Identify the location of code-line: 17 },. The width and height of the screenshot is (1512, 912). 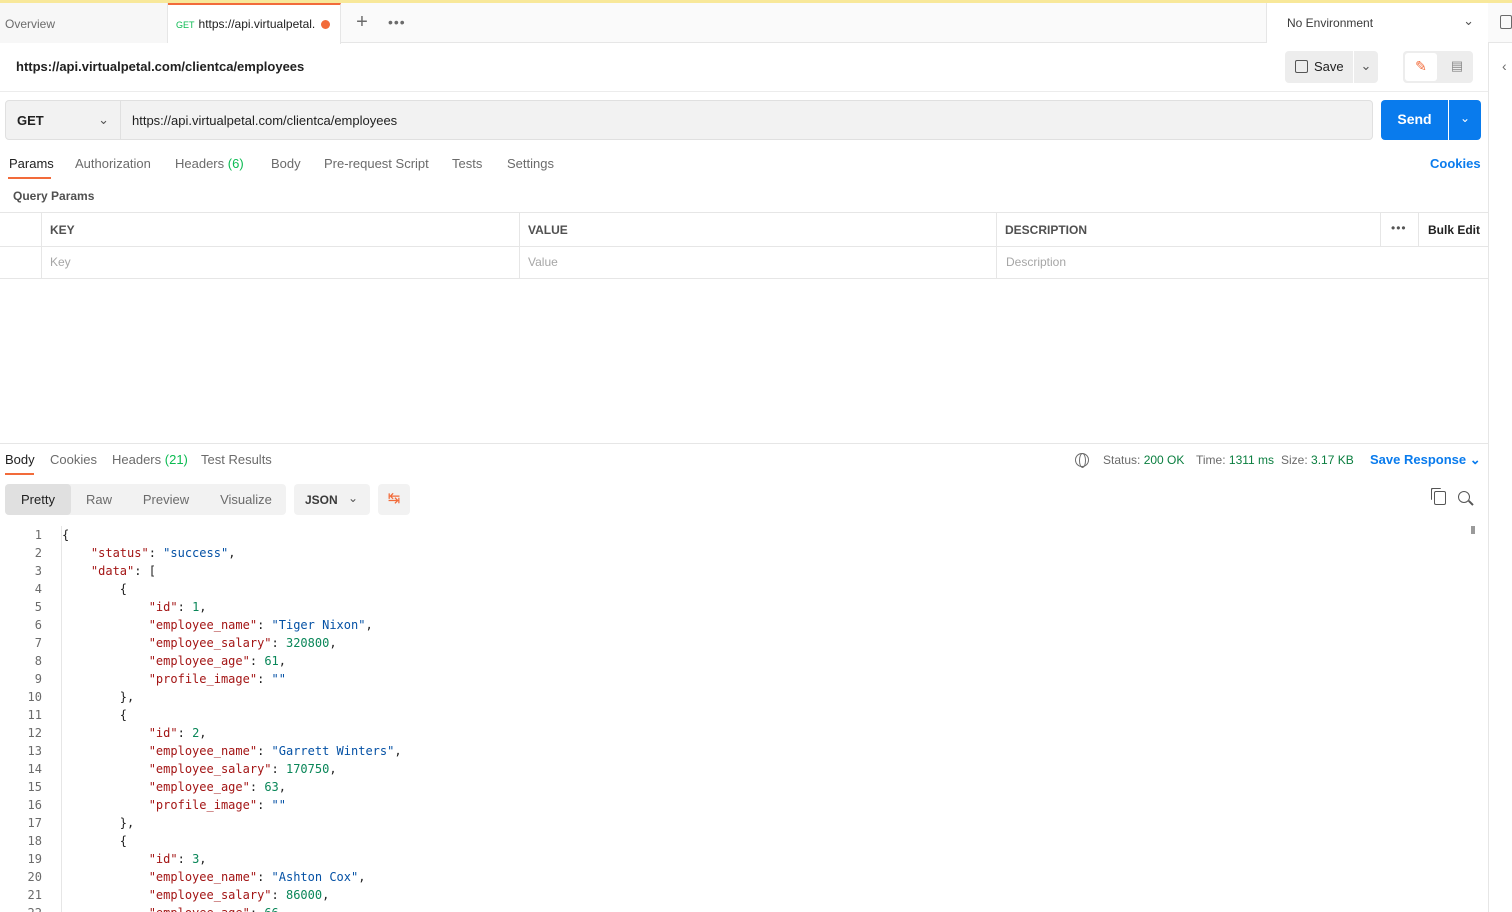
(735, 825).